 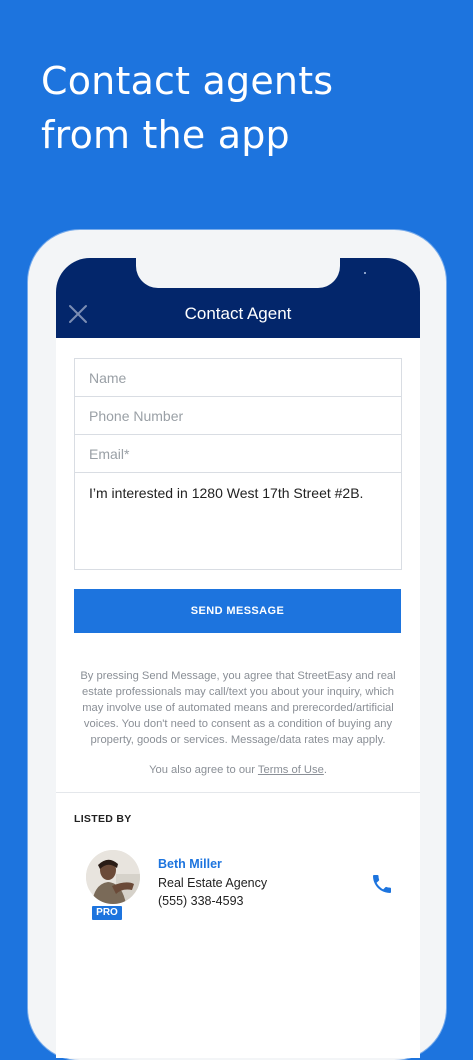 What do you see at coordinates (241, 108) in the screenshot?
I see `headline: Contact agents from the app` at bounding box center [241, 108].